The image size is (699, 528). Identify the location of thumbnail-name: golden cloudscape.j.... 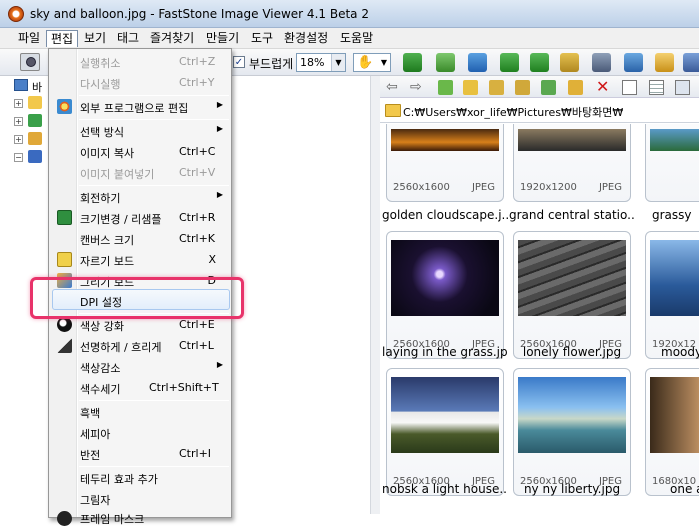
(445, 215).